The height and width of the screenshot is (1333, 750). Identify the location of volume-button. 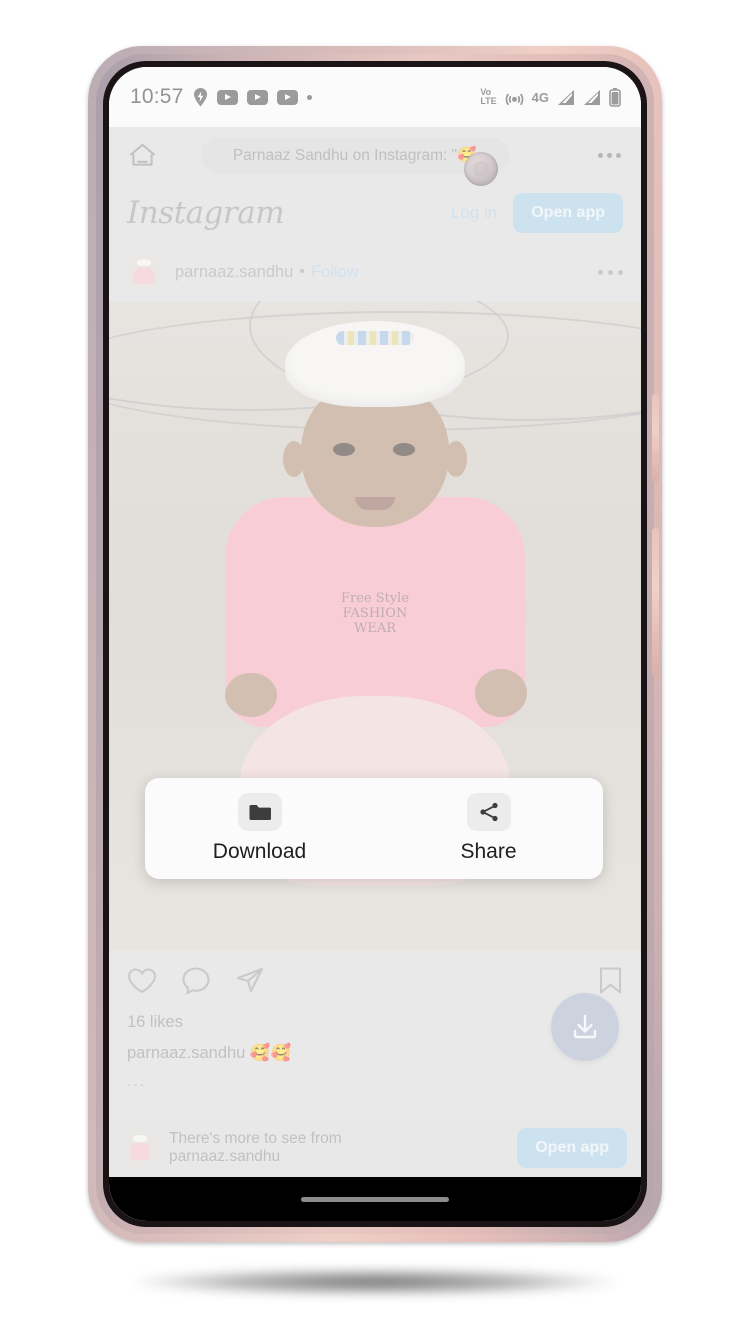
(655, 602).